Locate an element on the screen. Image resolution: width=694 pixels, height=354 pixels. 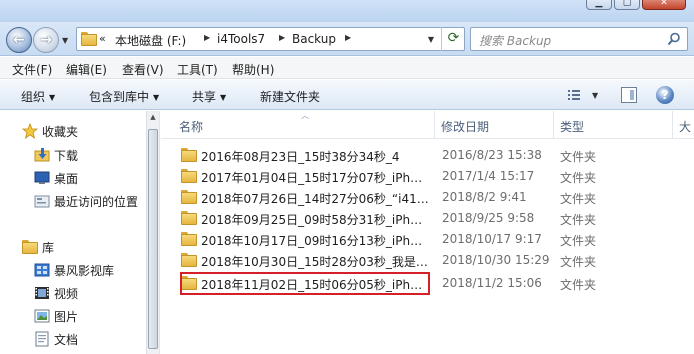
file-modified: 2018/8/2 9:41 is located at coordinates (484, 197).